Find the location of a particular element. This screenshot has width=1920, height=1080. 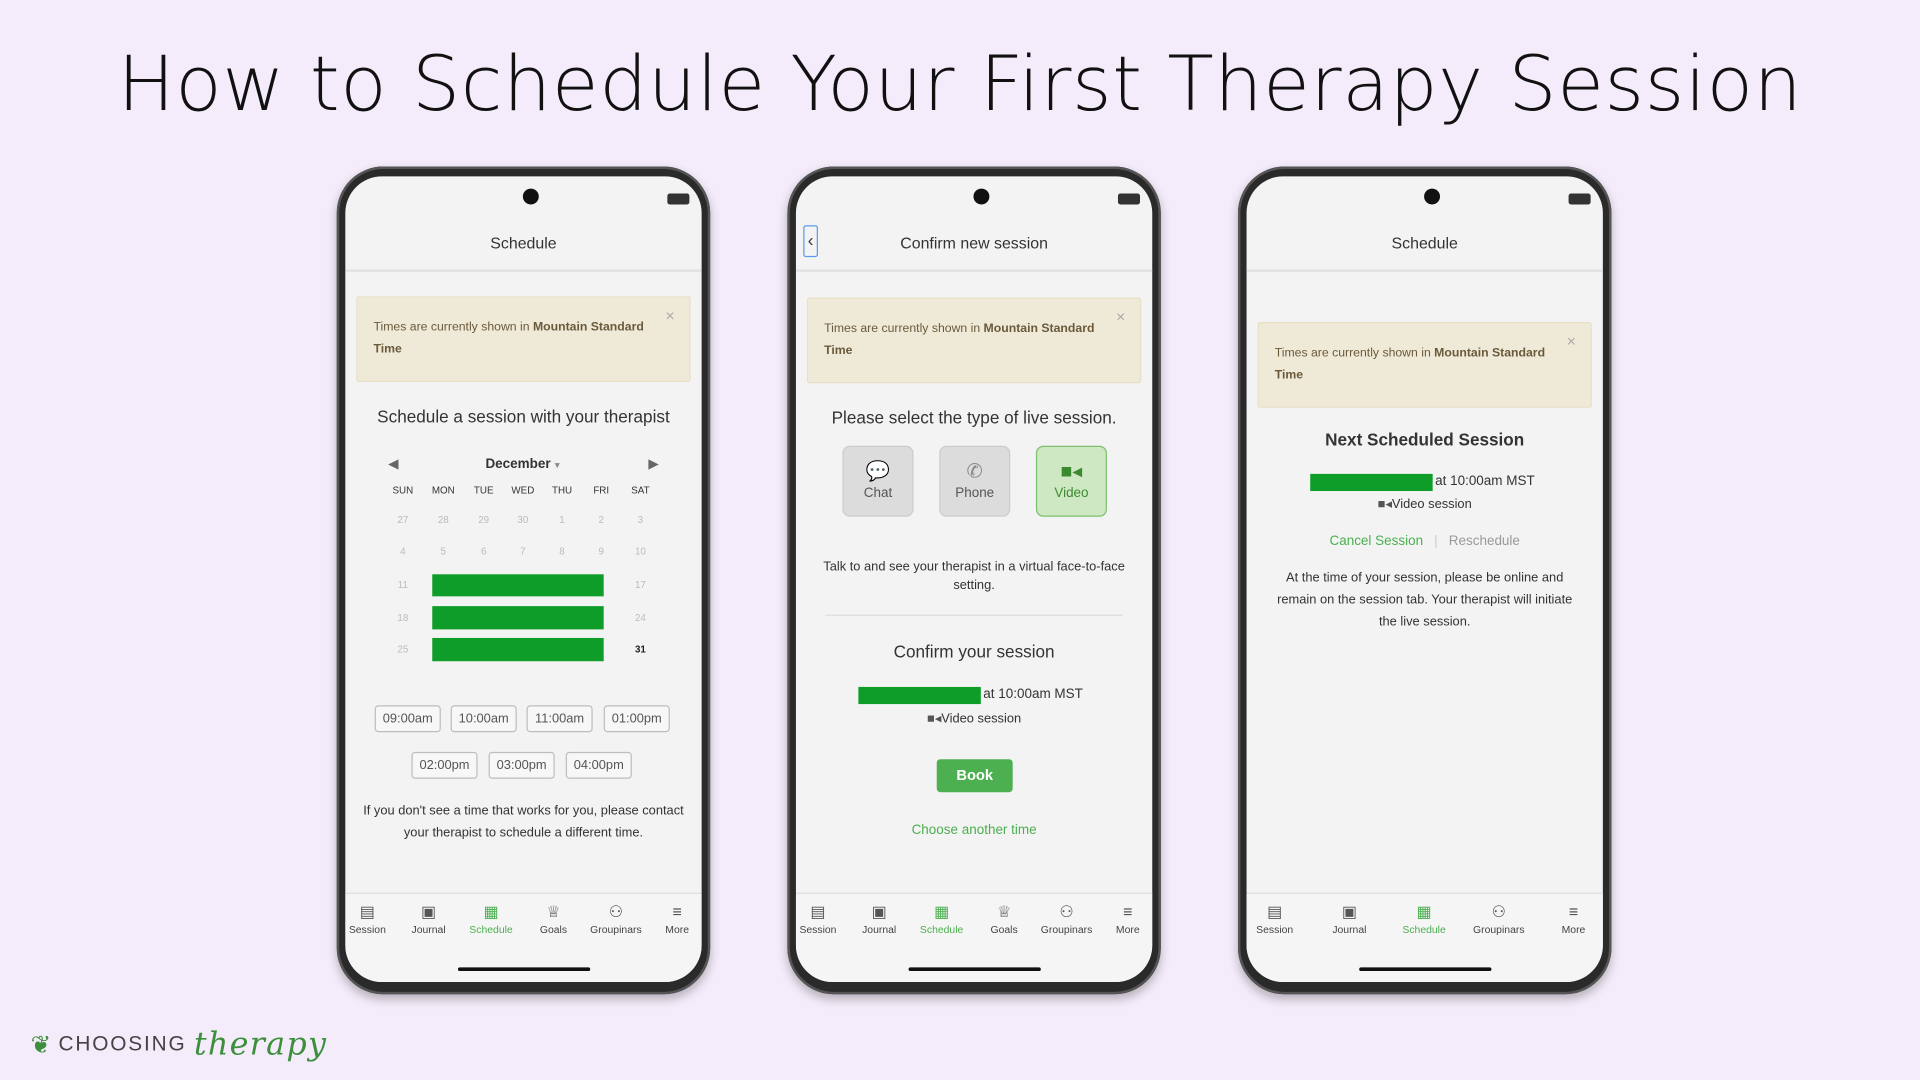

session-type-video: ■◂ Video is located at coordinates (1071, 481).